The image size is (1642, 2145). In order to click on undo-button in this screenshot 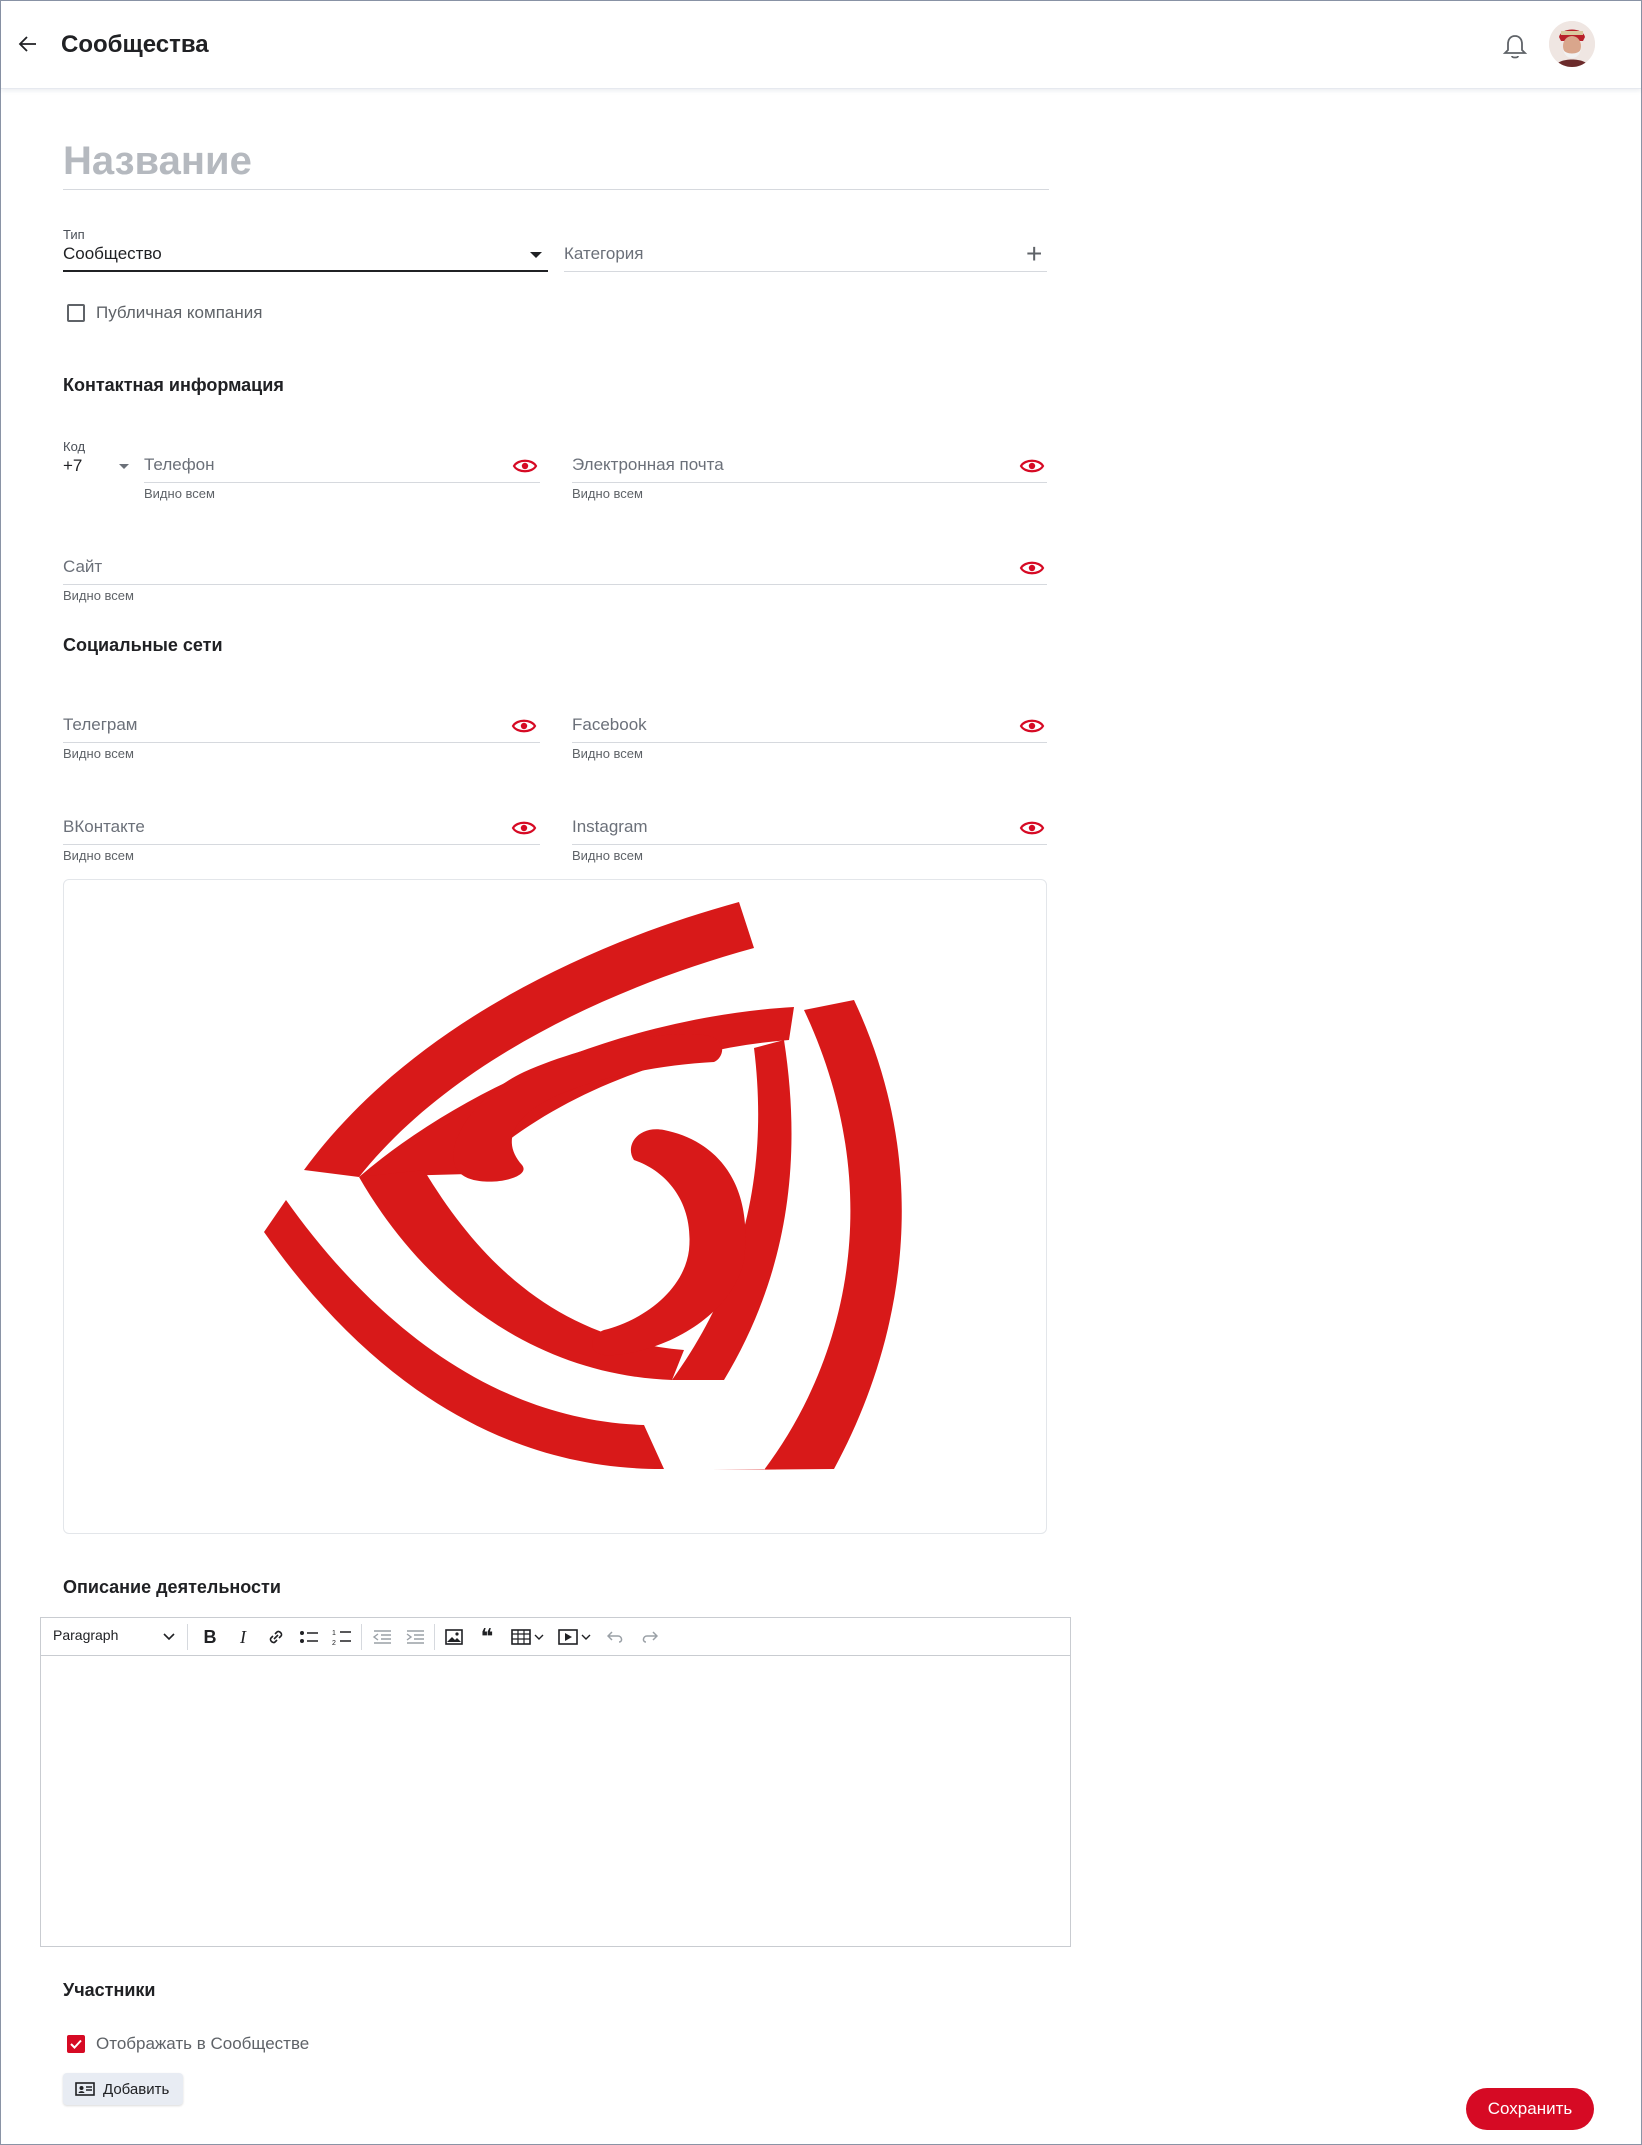, I will do `click(616, 1637)`.